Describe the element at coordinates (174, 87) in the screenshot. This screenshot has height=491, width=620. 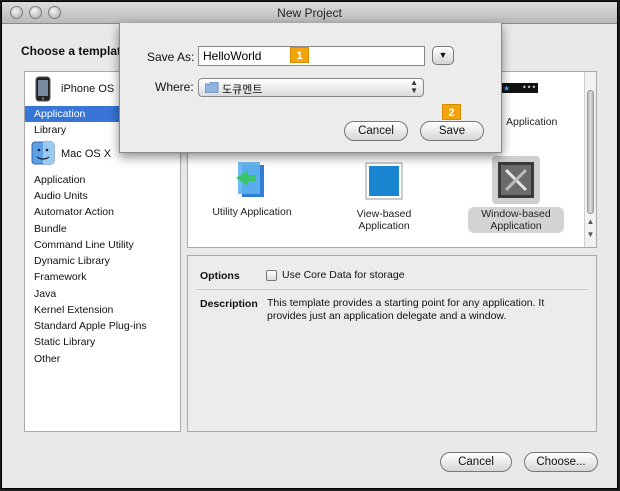
I see `where-label: Where:` at that location.